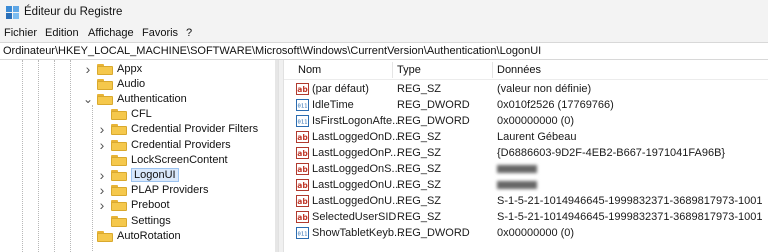 The width and height of the screenshot is (768, 252). I want to click on tree-item: Settings, so click(134, 220).